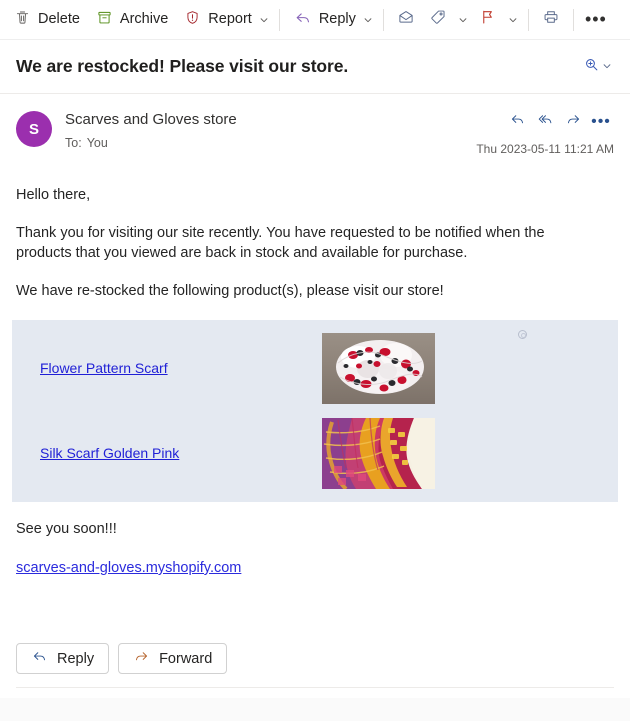  I want to click on product-link: Flower Pattern Scarf, so click(104, 368).